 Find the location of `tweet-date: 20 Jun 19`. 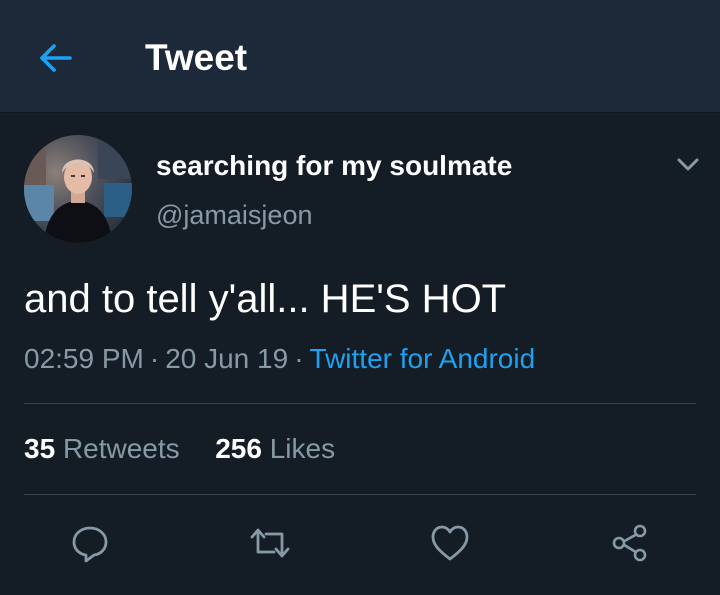

tweet-date: 20 Jun 19 is located at coordinates (227, 358).